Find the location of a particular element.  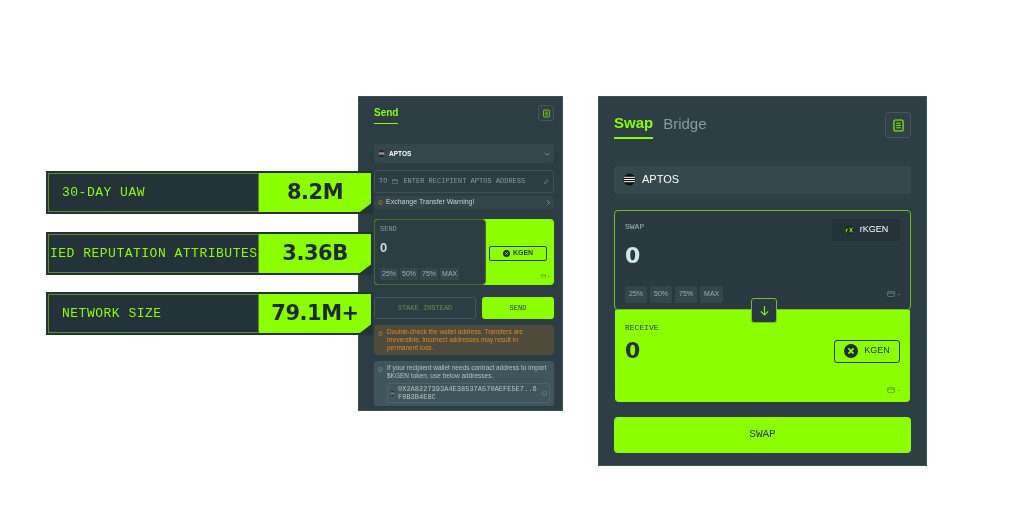

stat-label: NETWORK SIZE is located at coordinates (112, 313).